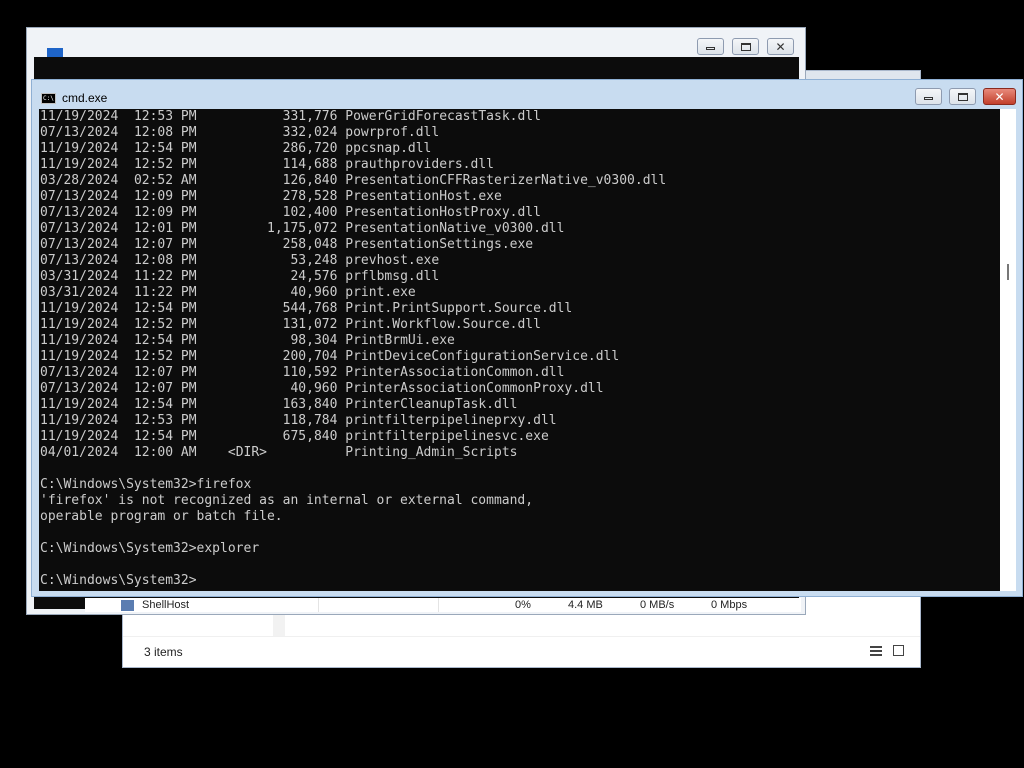  I want to click on entry-time: 12:00 AM, so click(165, 452).